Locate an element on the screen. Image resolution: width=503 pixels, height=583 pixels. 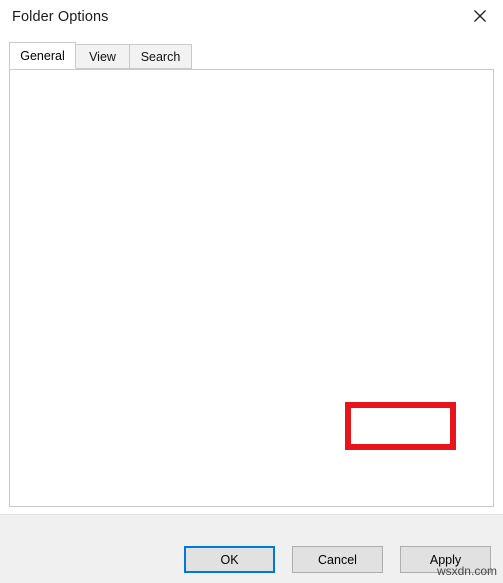
cancel-button: Cancel is located at coordinates (337, 559).